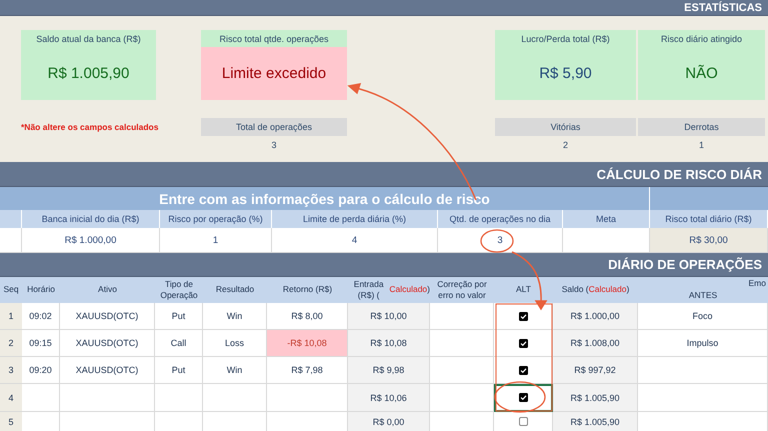  What do you see at coordinates (179, 343) in the screenshot?
I see `table-cell: Call` at bounding box center [179, 343].